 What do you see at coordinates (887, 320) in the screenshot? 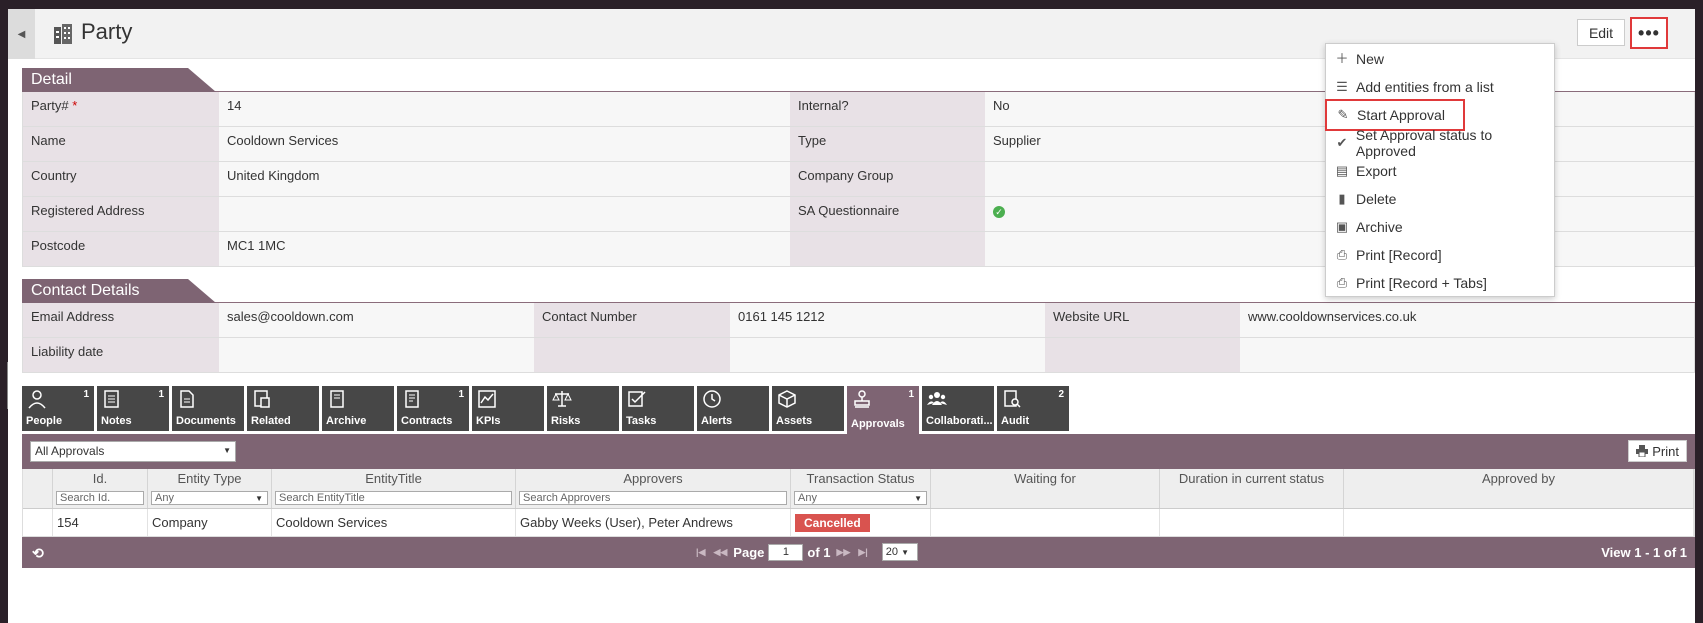
I see `contact-number-value: 0161 145 1212` at bounding box center [887, 320].